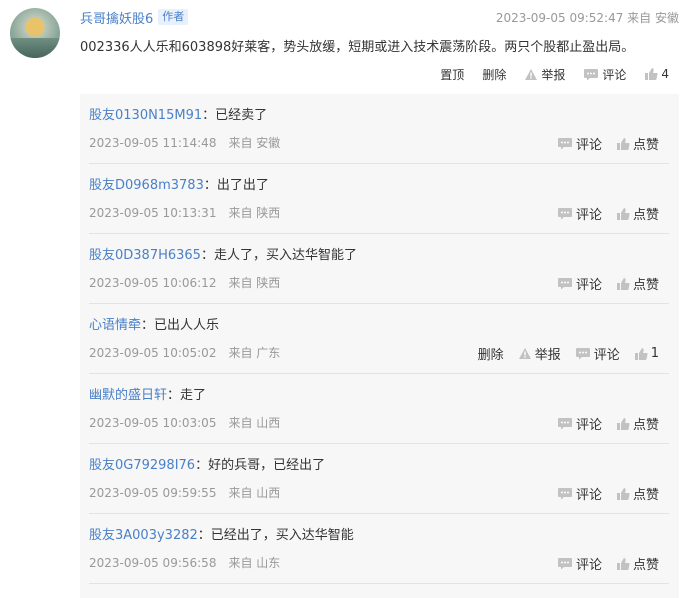  I want to click on reply-user: 股友0130N15M91, so click(145, 115).